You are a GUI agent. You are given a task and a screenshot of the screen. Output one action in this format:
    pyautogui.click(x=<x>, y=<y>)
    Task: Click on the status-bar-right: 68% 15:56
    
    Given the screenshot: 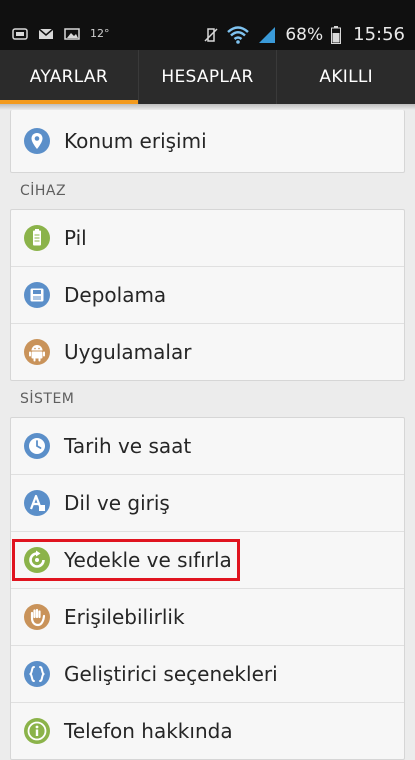 What is the action you would take?
    pyautogui.click(x=304, y=34)
    